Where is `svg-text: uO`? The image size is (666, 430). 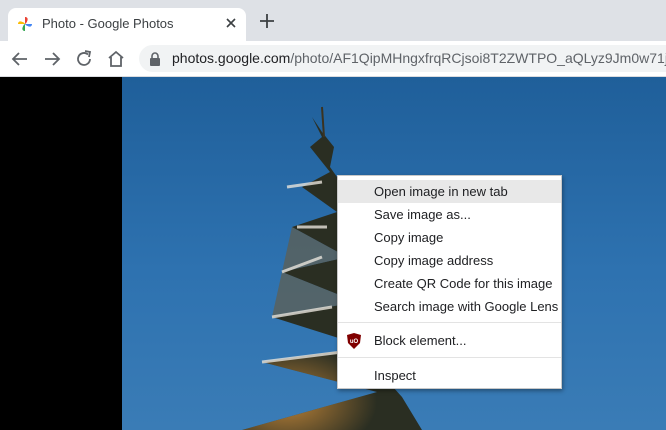
svg-text: uO is located at coordinates (354, 342).